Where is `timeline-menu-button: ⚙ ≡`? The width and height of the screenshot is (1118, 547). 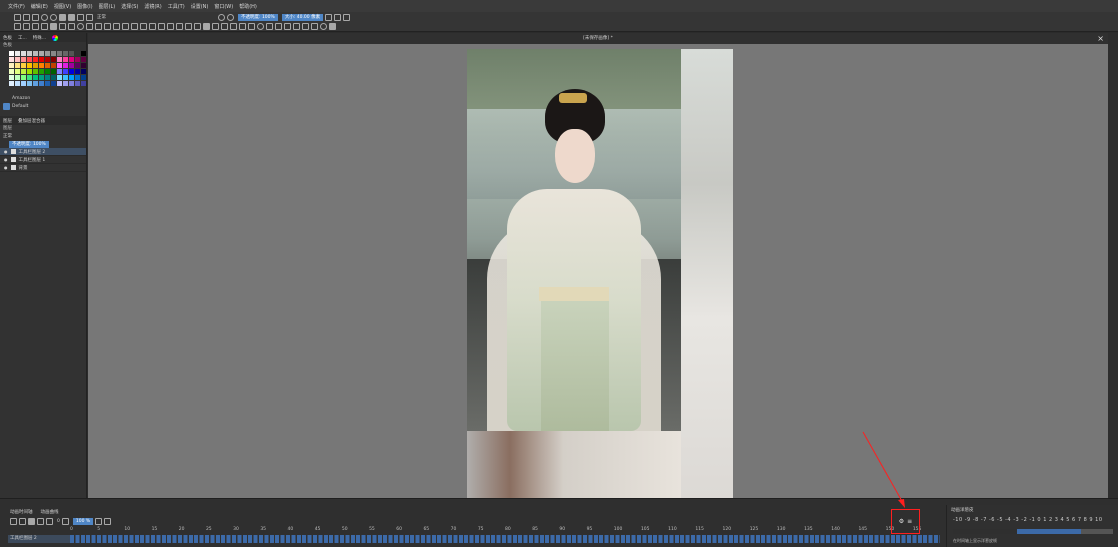 timeline-menu-button: ⚙ ≡ is located at coordinates (905, 521).